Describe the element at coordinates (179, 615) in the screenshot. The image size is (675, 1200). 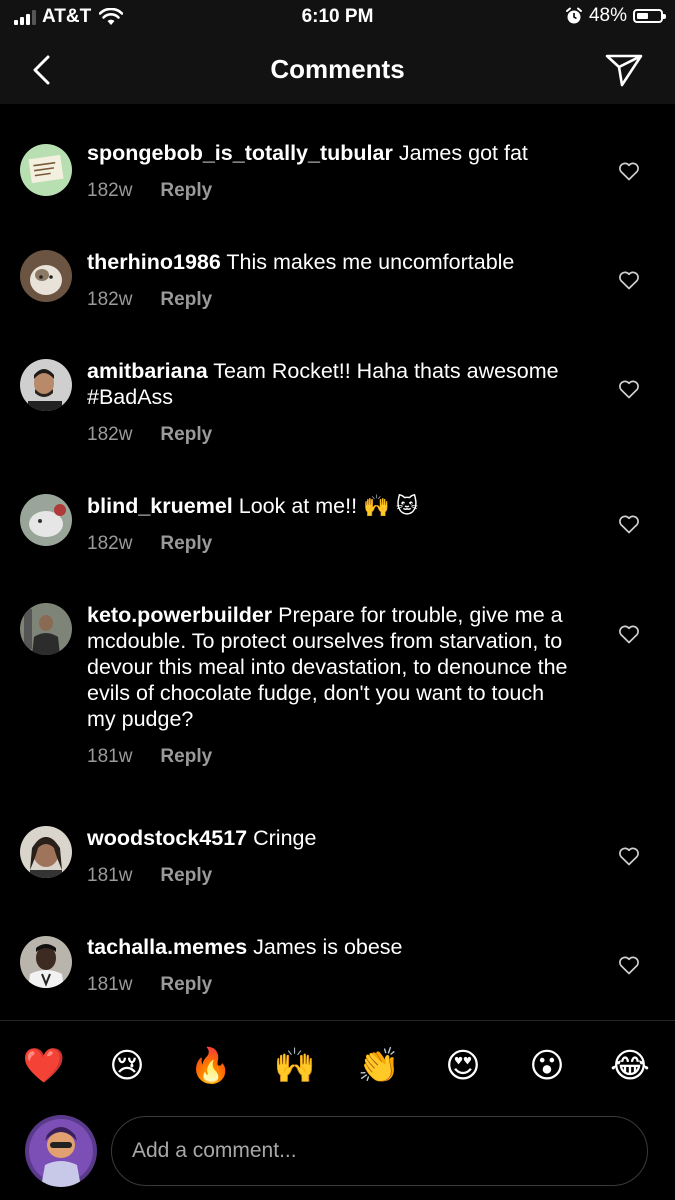
I see `comment-username: keto.powerbuilder` at that location.